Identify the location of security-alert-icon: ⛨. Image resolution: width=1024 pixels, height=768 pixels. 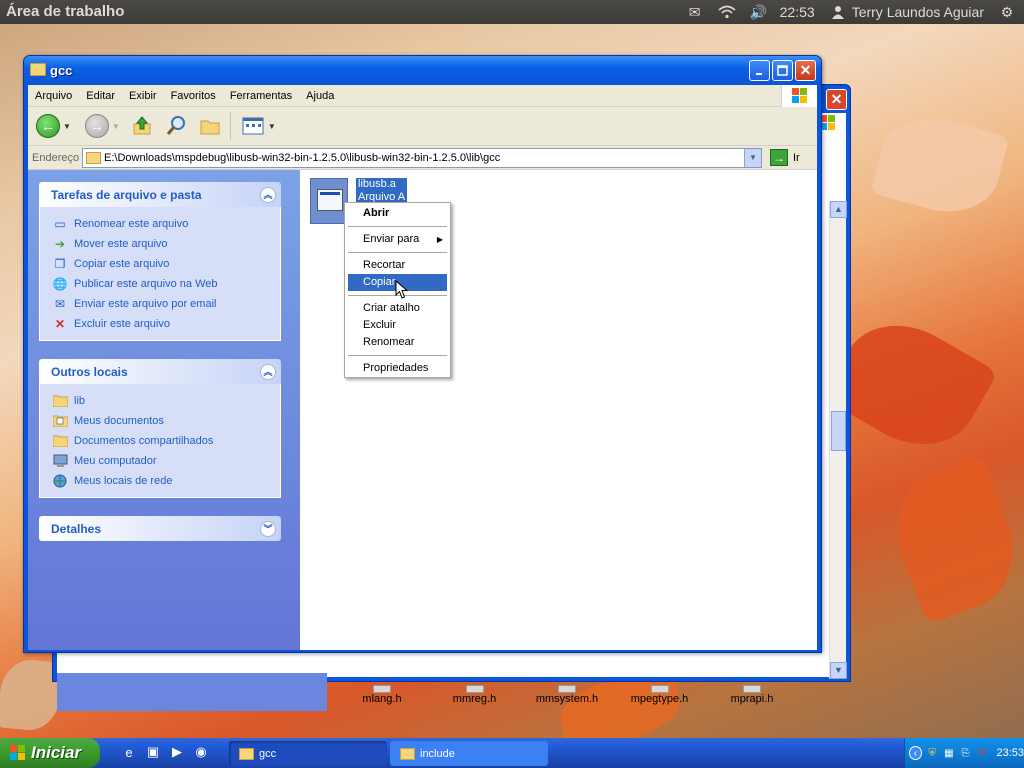
(982, 753).